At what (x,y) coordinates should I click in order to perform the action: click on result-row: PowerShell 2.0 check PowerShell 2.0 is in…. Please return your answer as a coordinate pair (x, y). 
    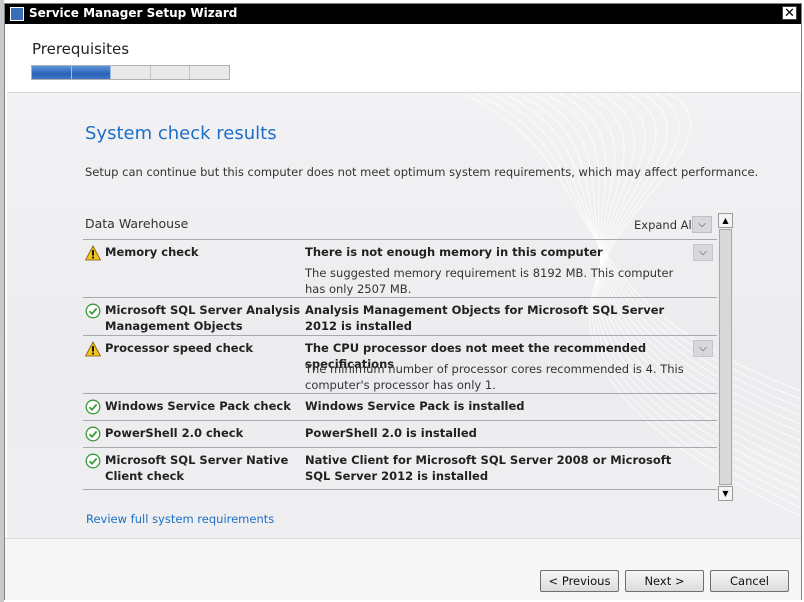
    Looking at the image, I should click on (400, 433).